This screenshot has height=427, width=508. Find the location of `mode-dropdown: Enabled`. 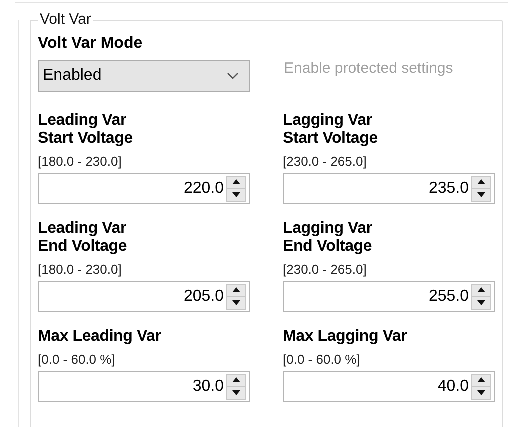

mode-dropdown: Enabled is located at coordinates (144, 76).